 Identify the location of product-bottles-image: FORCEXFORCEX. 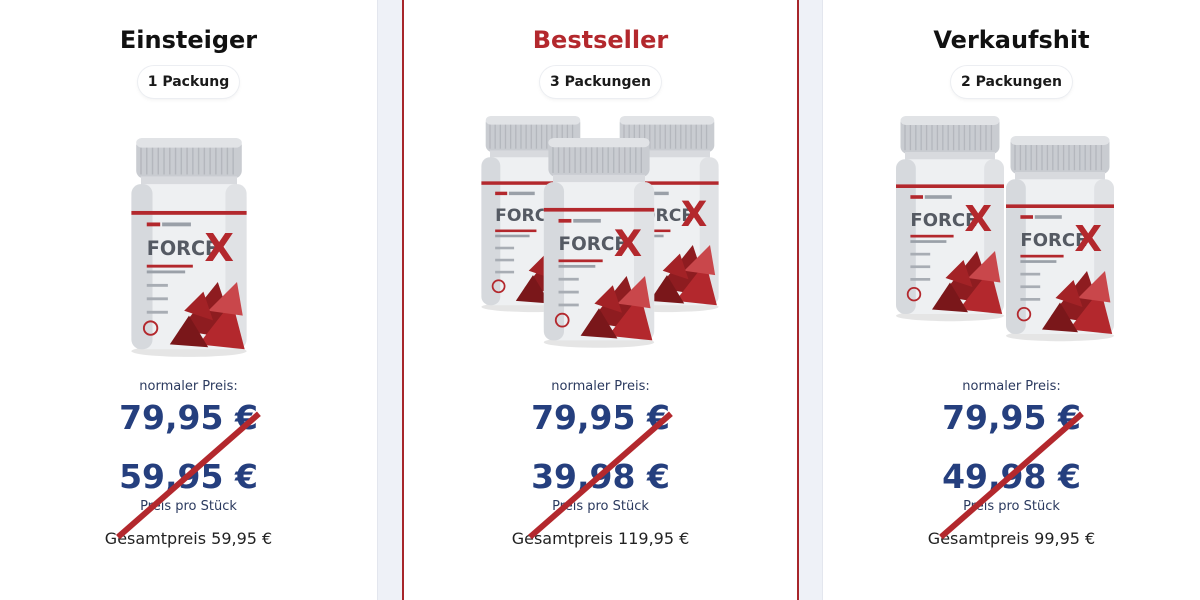
(1004, 229).